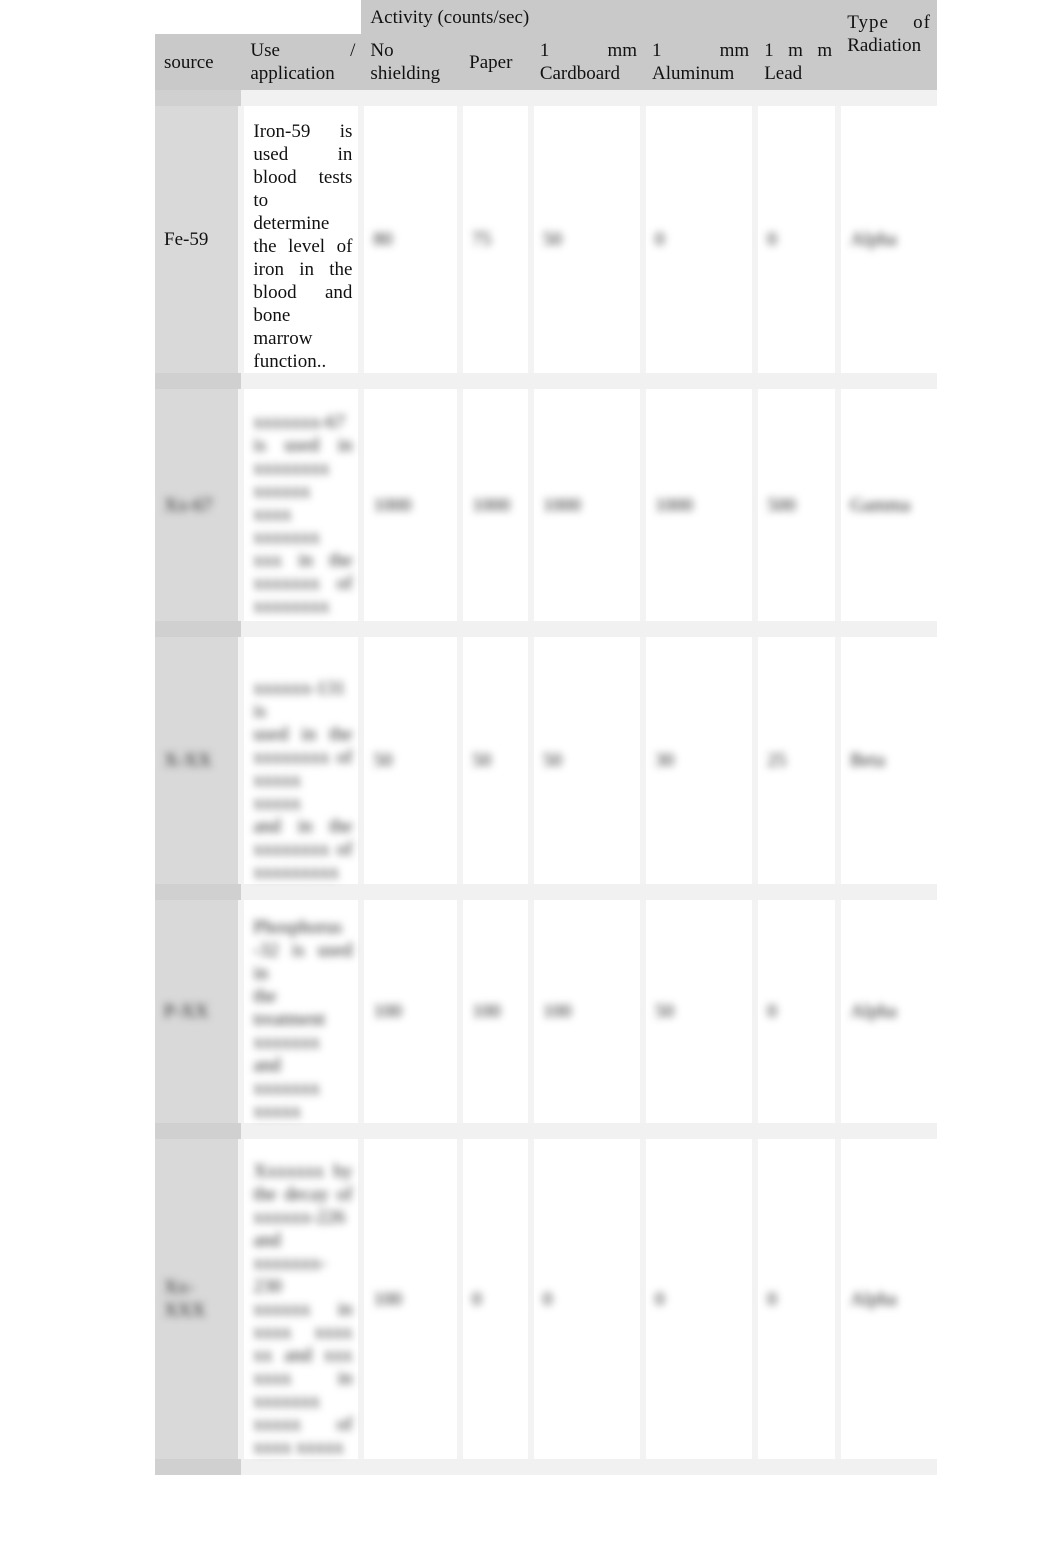  Describe the element at coordinates (697, 760) in the screenshot. I see `aluminum-cell: 30` at that location.